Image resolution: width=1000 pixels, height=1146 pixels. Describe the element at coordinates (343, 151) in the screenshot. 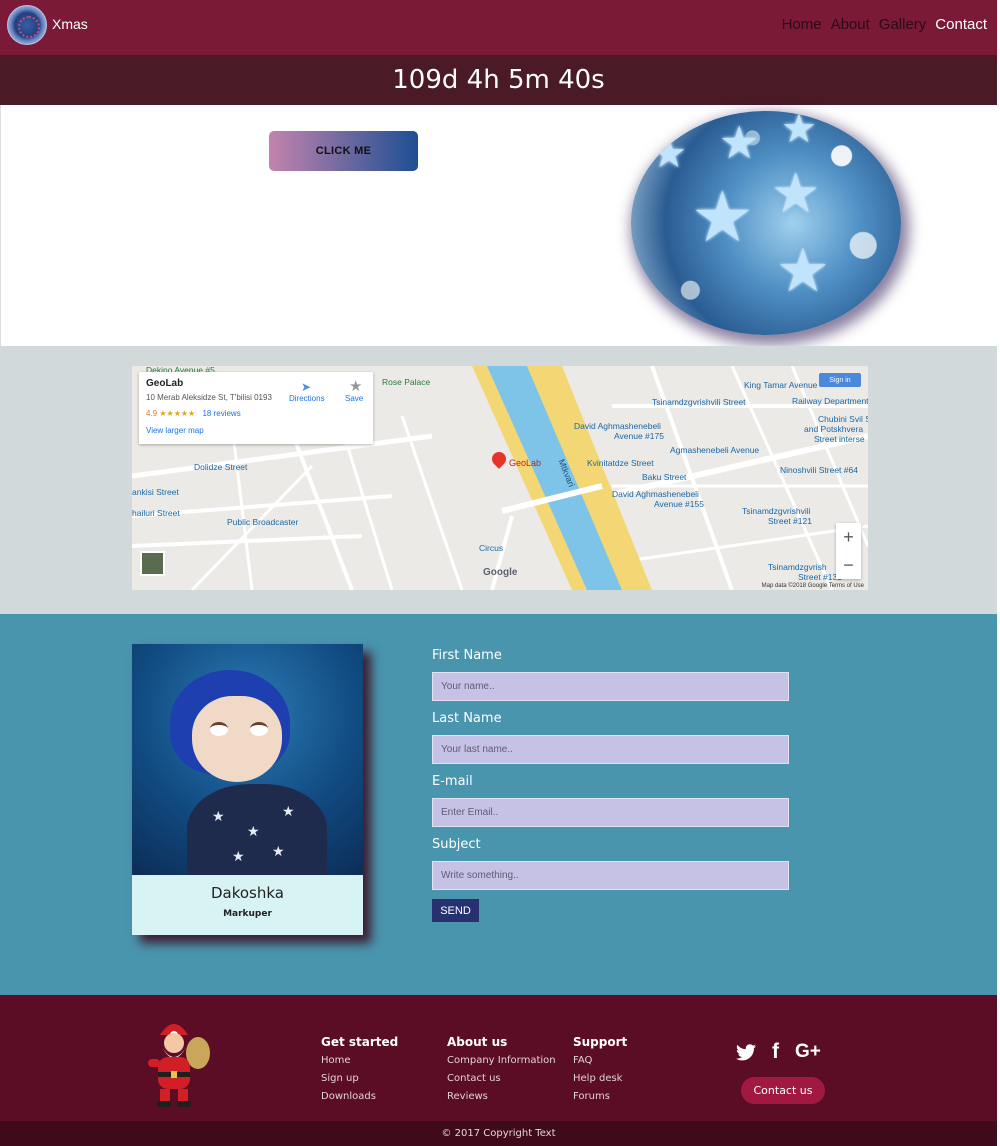

I see `click-me-button: CLICK ME` at that location.